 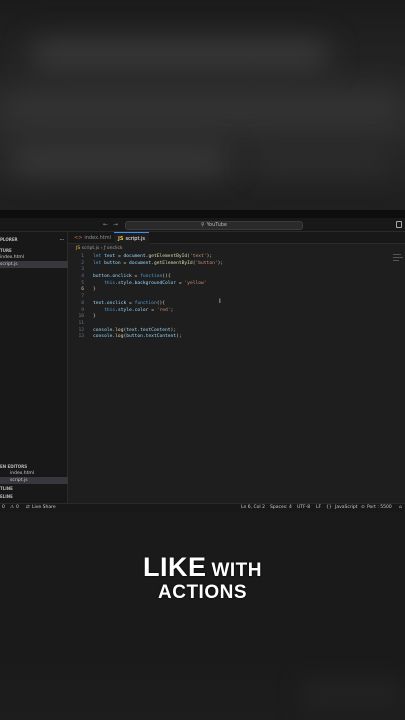 I want to click on function-symbol-icon: ƒ, so click(x=104, y=248).